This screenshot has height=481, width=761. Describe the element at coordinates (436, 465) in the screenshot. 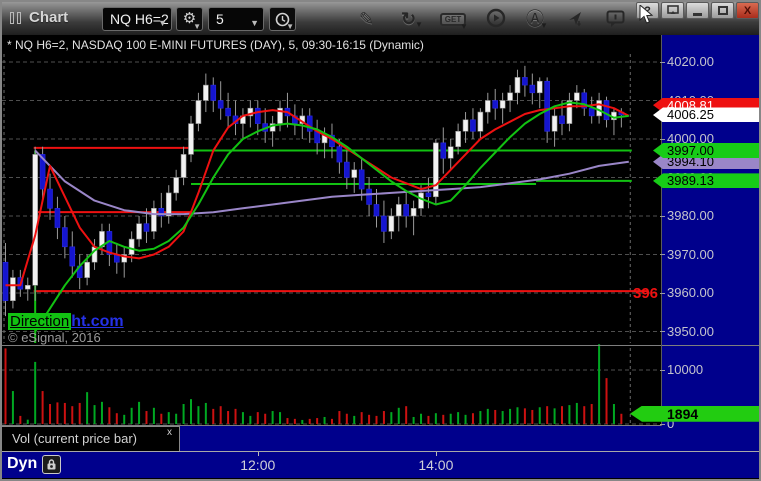

I see `time-tick-label: 14:00` at that location.